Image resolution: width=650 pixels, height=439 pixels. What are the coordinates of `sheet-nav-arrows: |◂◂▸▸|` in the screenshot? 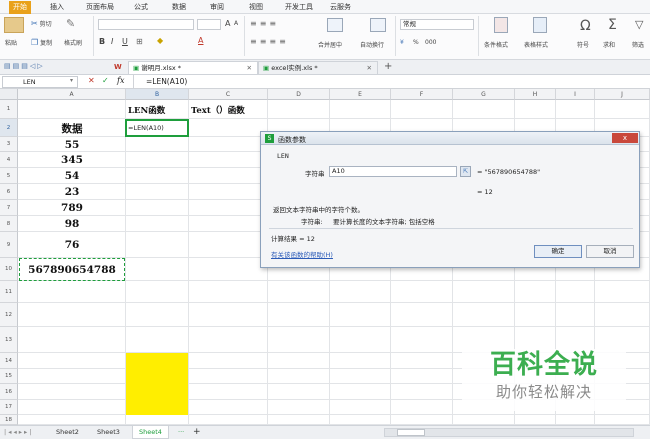 It's located at (18, 432).